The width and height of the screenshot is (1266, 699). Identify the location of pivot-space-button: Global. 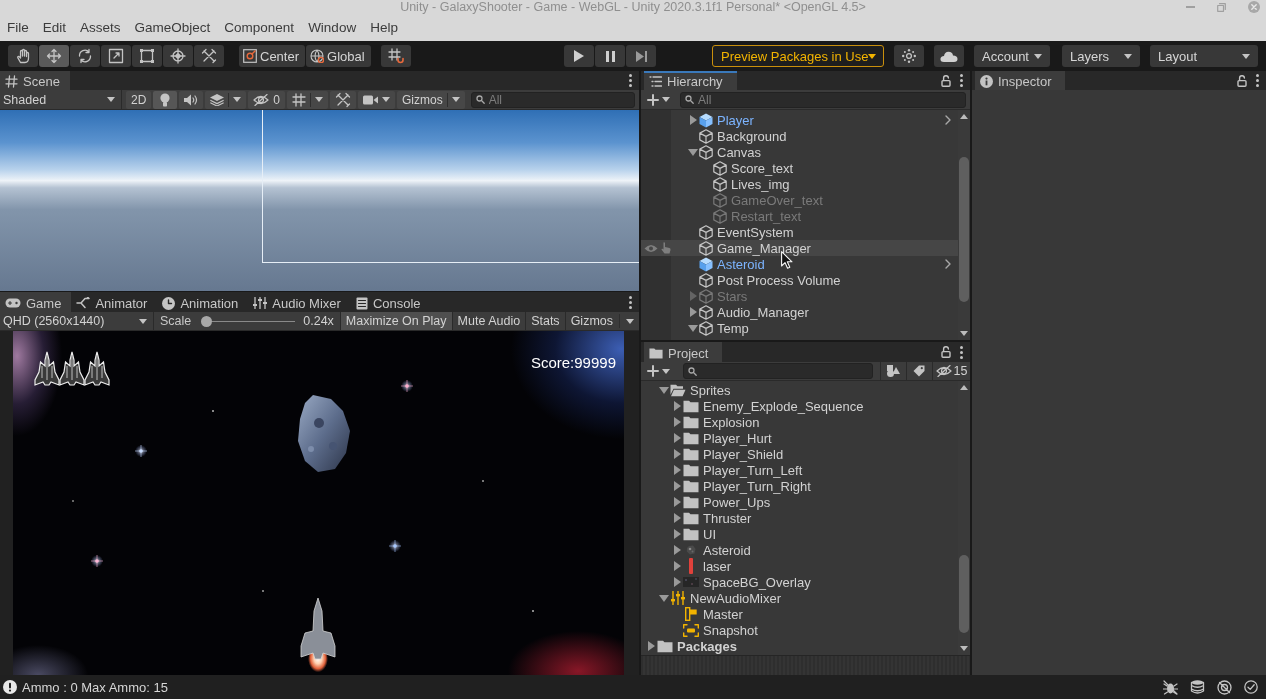
(338, 56).